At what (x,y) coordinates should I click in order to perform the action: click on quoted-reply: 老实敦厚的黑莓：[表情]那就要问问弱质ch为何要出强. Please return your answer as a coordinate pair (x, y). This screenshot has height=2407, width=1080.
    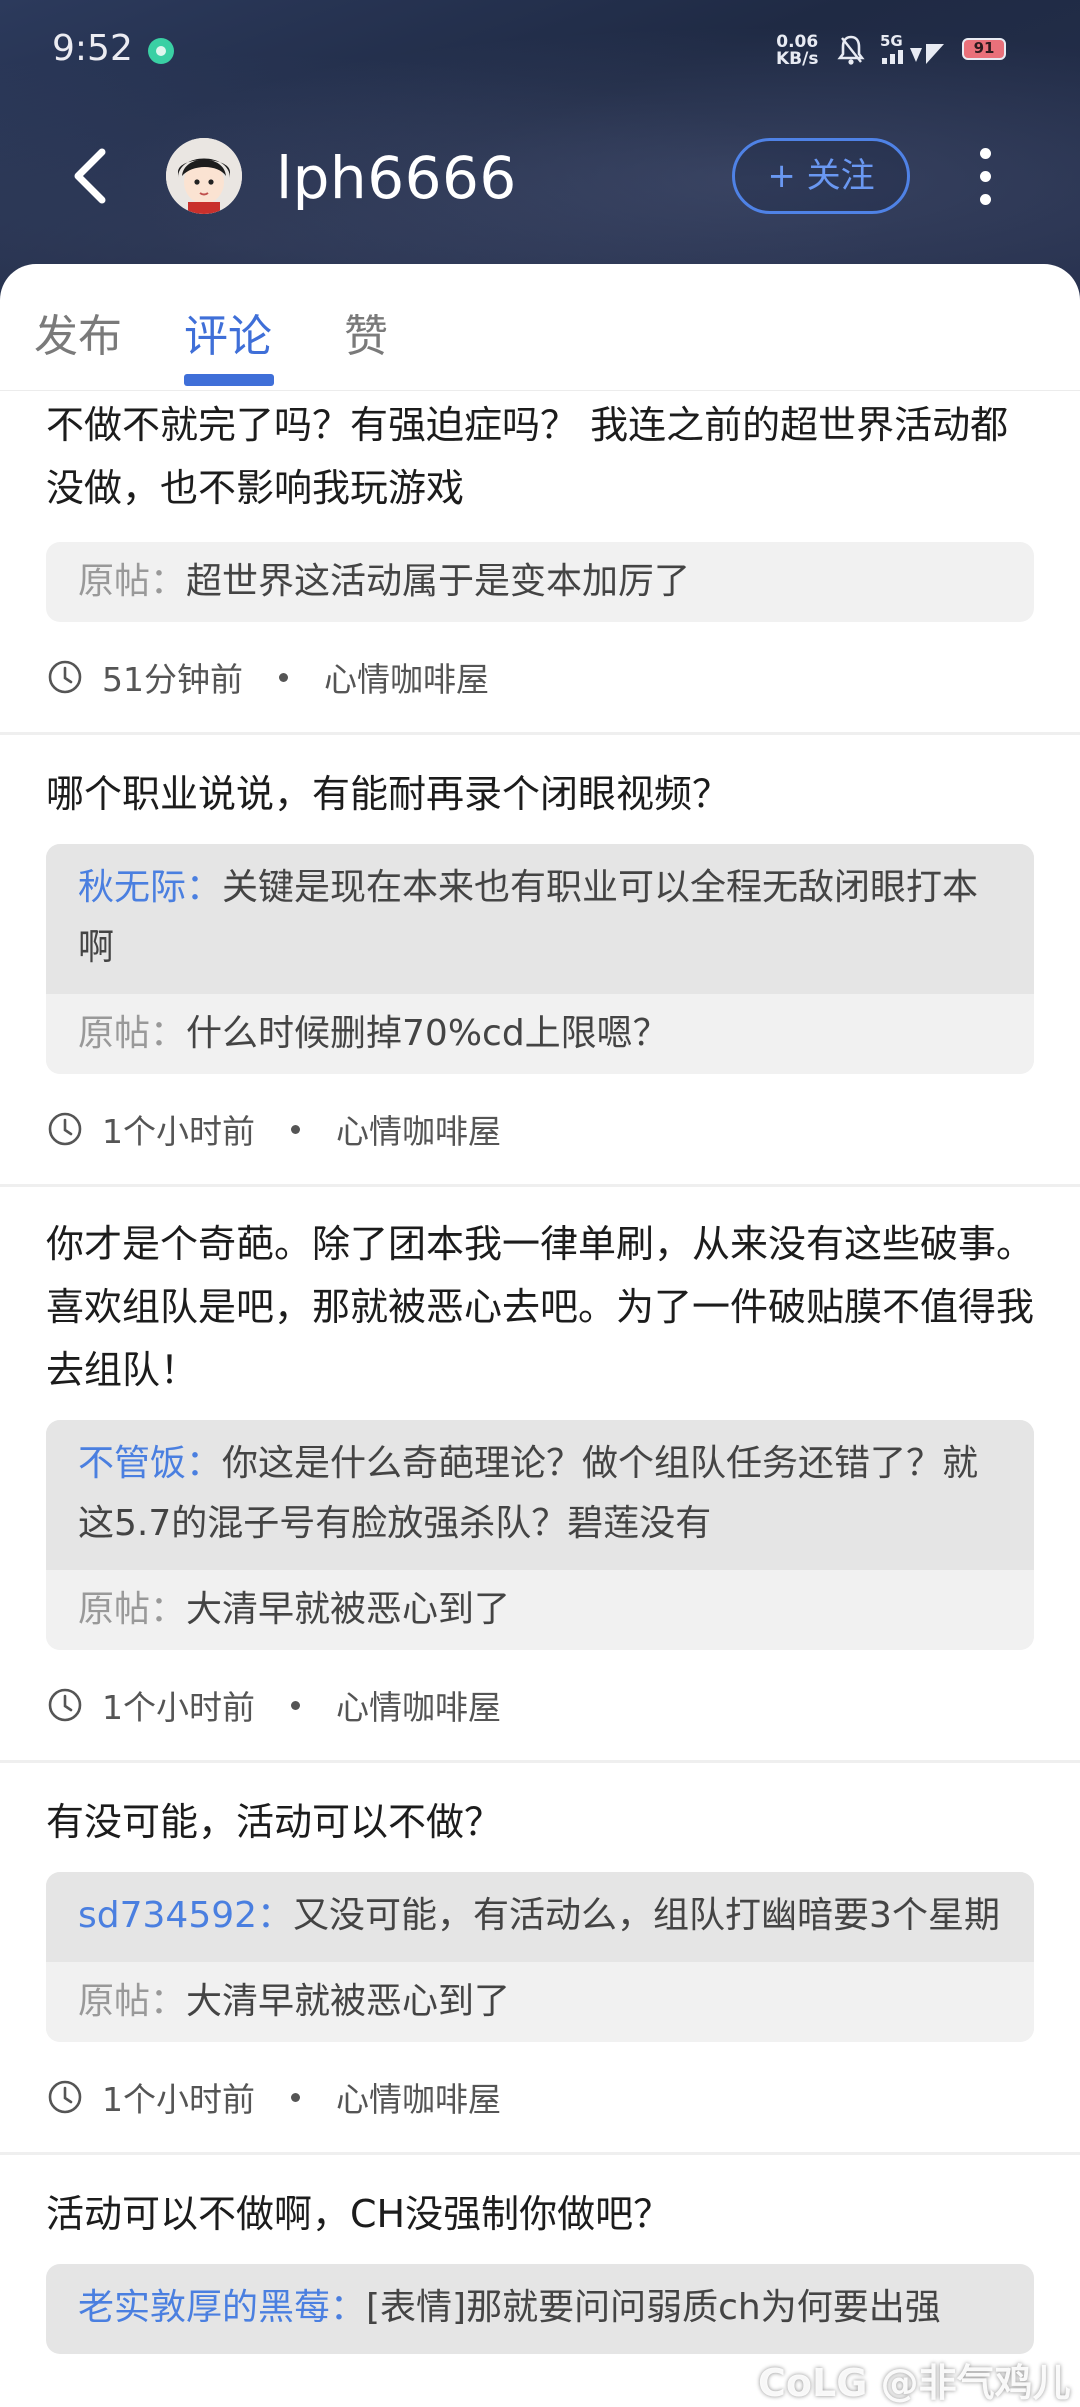
    Looking at the image, I should click on (540, 2309).